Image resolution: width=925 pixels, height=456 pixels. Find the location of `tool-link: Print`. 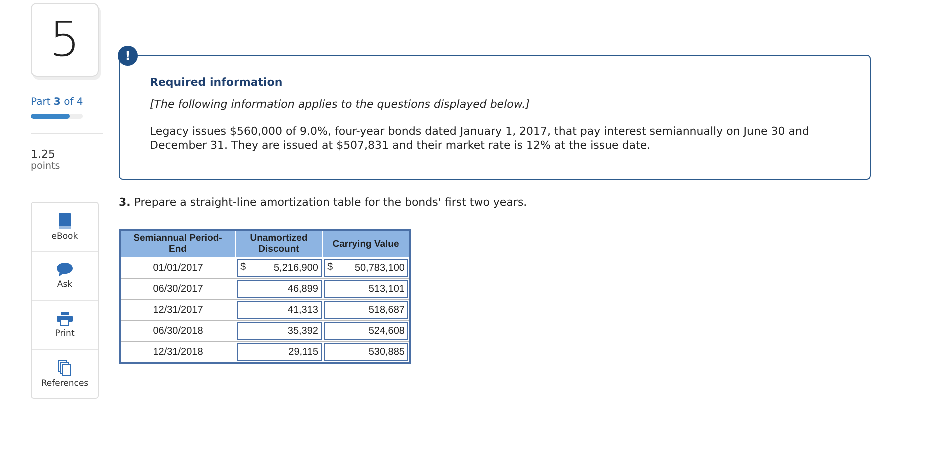

tool-link: Print is located at coordinates (65, 325).